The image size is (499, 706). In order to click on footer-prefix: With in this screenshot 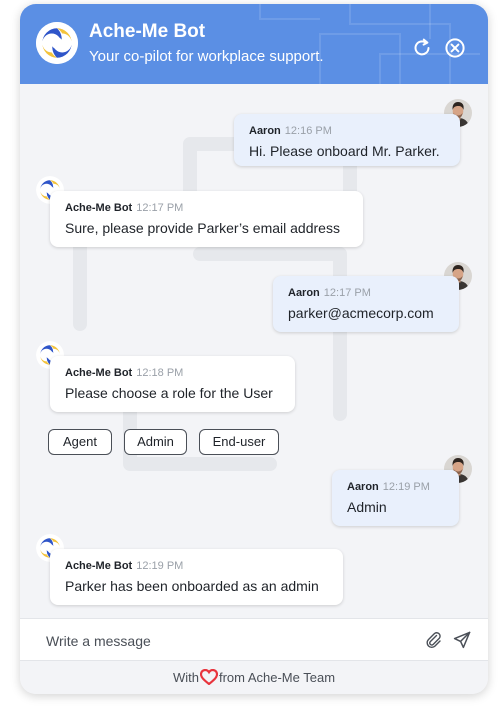, I will do `click(185, 677)`.